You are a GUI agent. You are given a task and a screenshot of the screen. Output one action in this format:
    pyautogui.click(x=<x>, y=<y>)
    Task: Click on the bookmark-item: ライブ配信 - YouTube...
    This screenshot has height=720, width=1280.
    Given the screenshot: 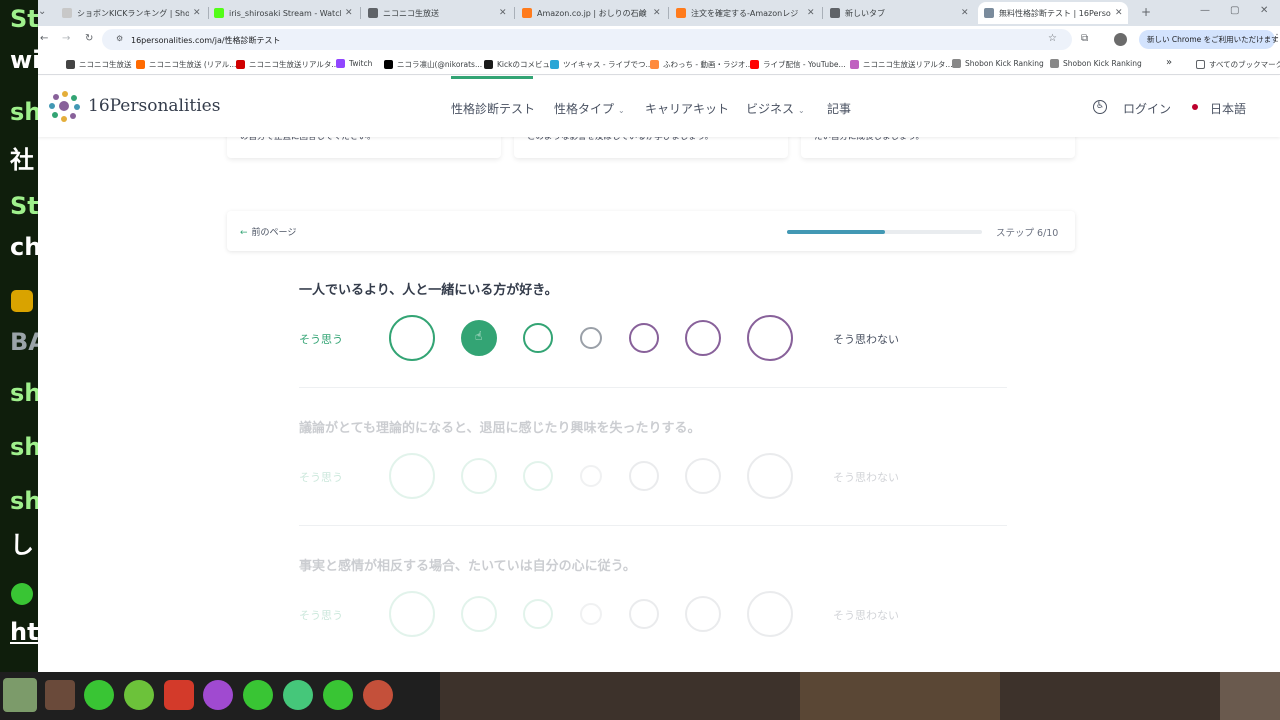 What is the action you would take?
    pyautogui.click(x=798, y=64)
    